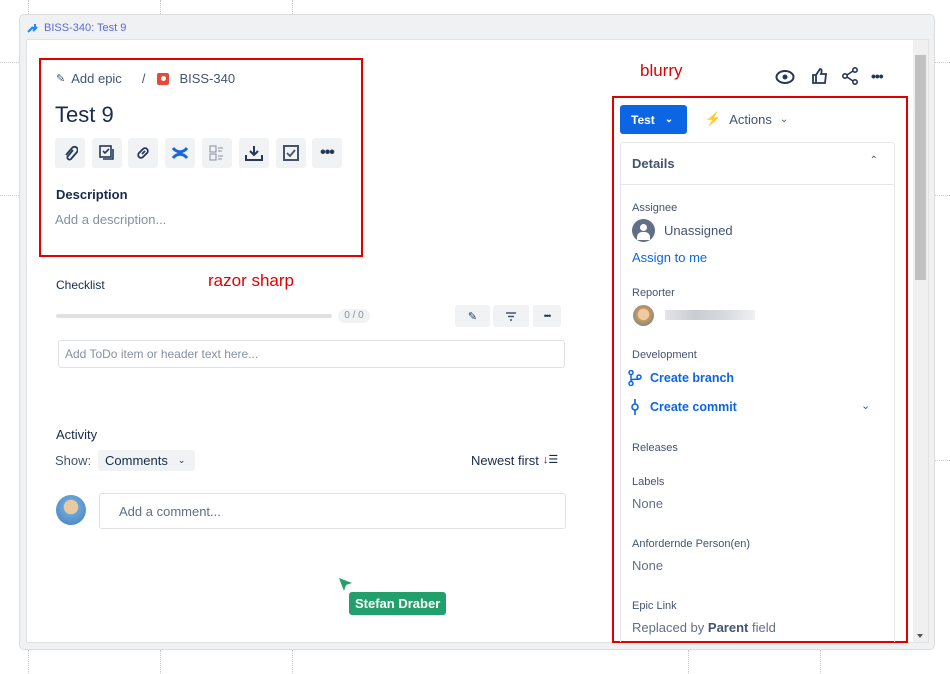 The image size is (950, 674). Describe the element at coordinates (635, 407) in the screenshot. I see `commit-icon` at that location.